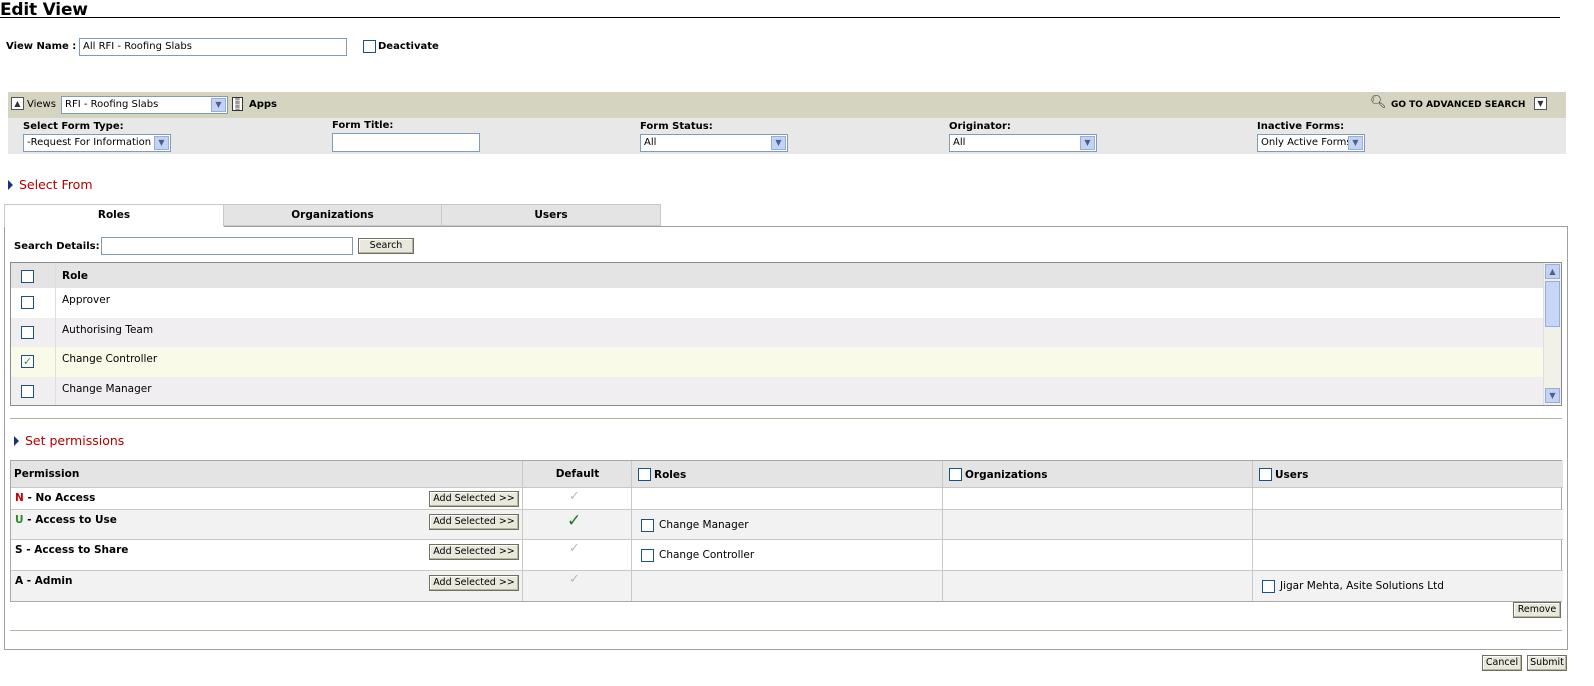 This screenshot has height=686, width=1594. I want to click on search-details-label: Search Details:, so click(57, 246).